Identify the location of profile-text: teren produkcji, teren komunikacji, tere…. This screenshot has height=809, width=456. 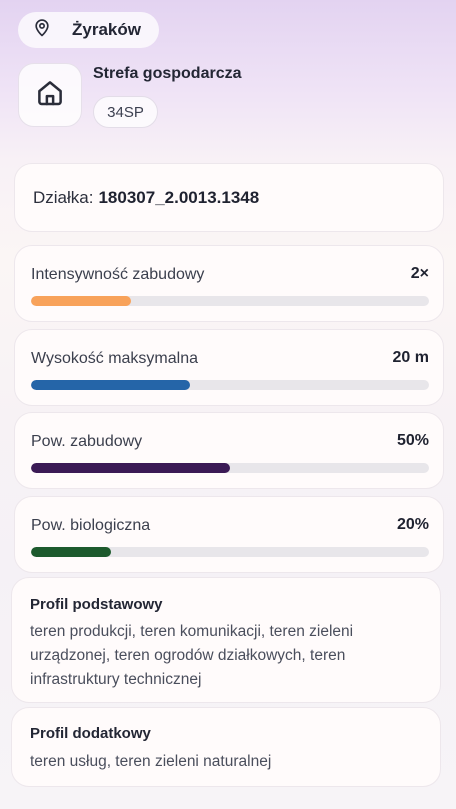
(192, 655).